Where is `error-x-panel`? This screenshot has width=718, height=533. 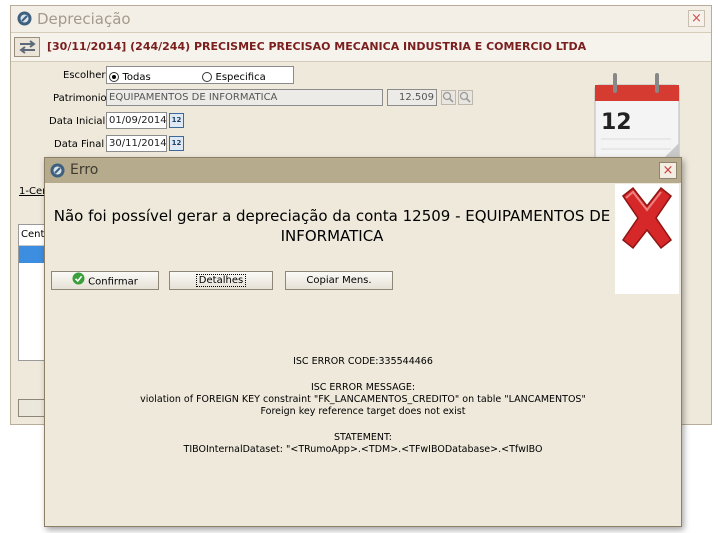 error-x-panel is located at coordinates (647, 239).